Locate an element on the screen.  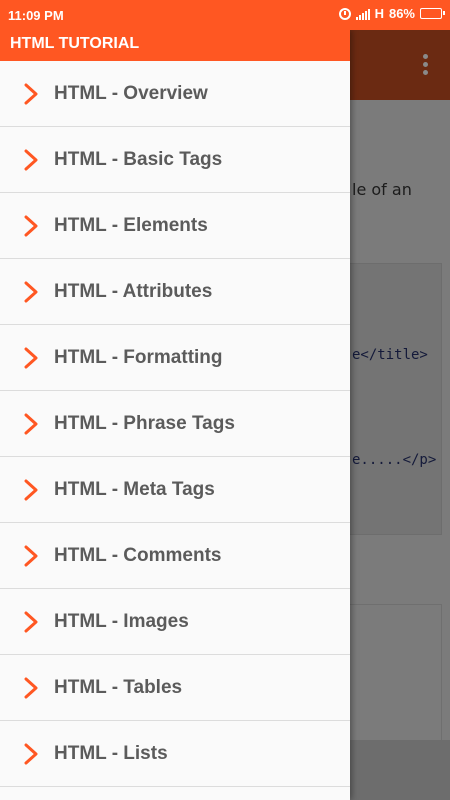
status-icons: H 86% is located at coordinates (391, 13).